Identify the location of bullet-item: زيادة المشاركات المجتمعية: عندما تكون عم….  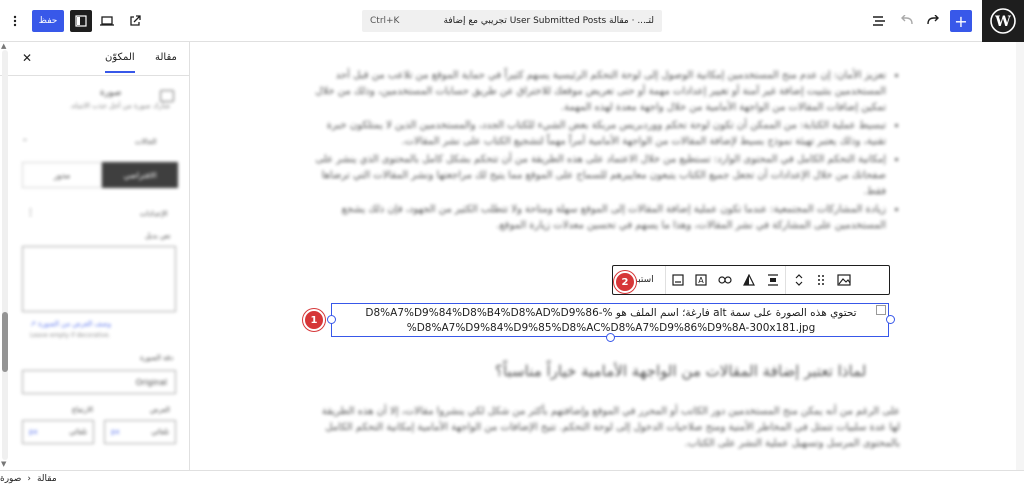
(598, 218).